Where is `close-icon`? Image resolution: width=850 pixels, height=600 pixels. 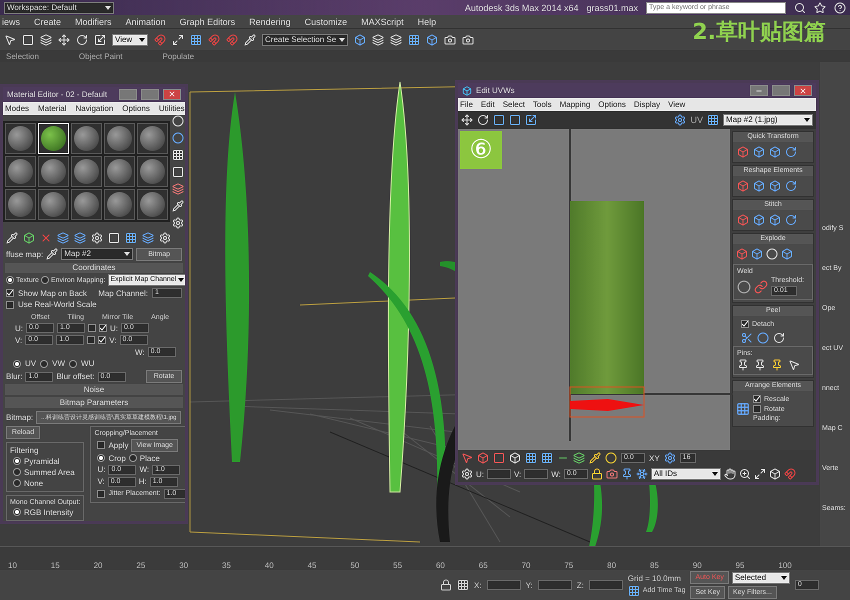 close-icon is located at coordinates (803, 90).